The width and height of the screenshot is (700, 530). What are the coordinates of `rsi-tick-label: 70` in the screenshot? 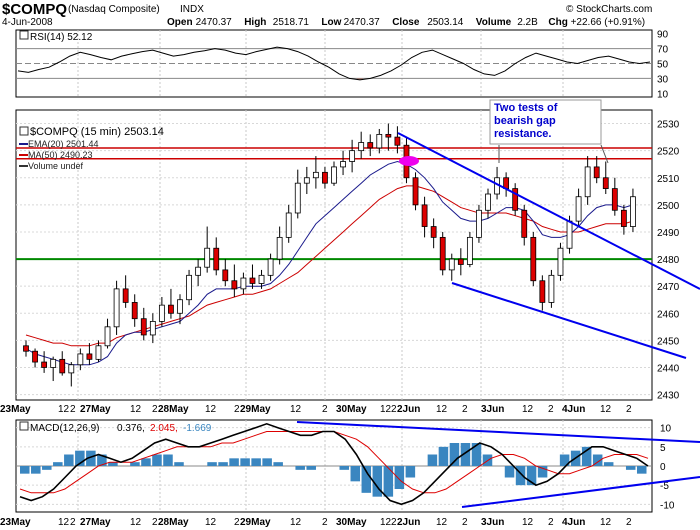 It's located at (663, 50).